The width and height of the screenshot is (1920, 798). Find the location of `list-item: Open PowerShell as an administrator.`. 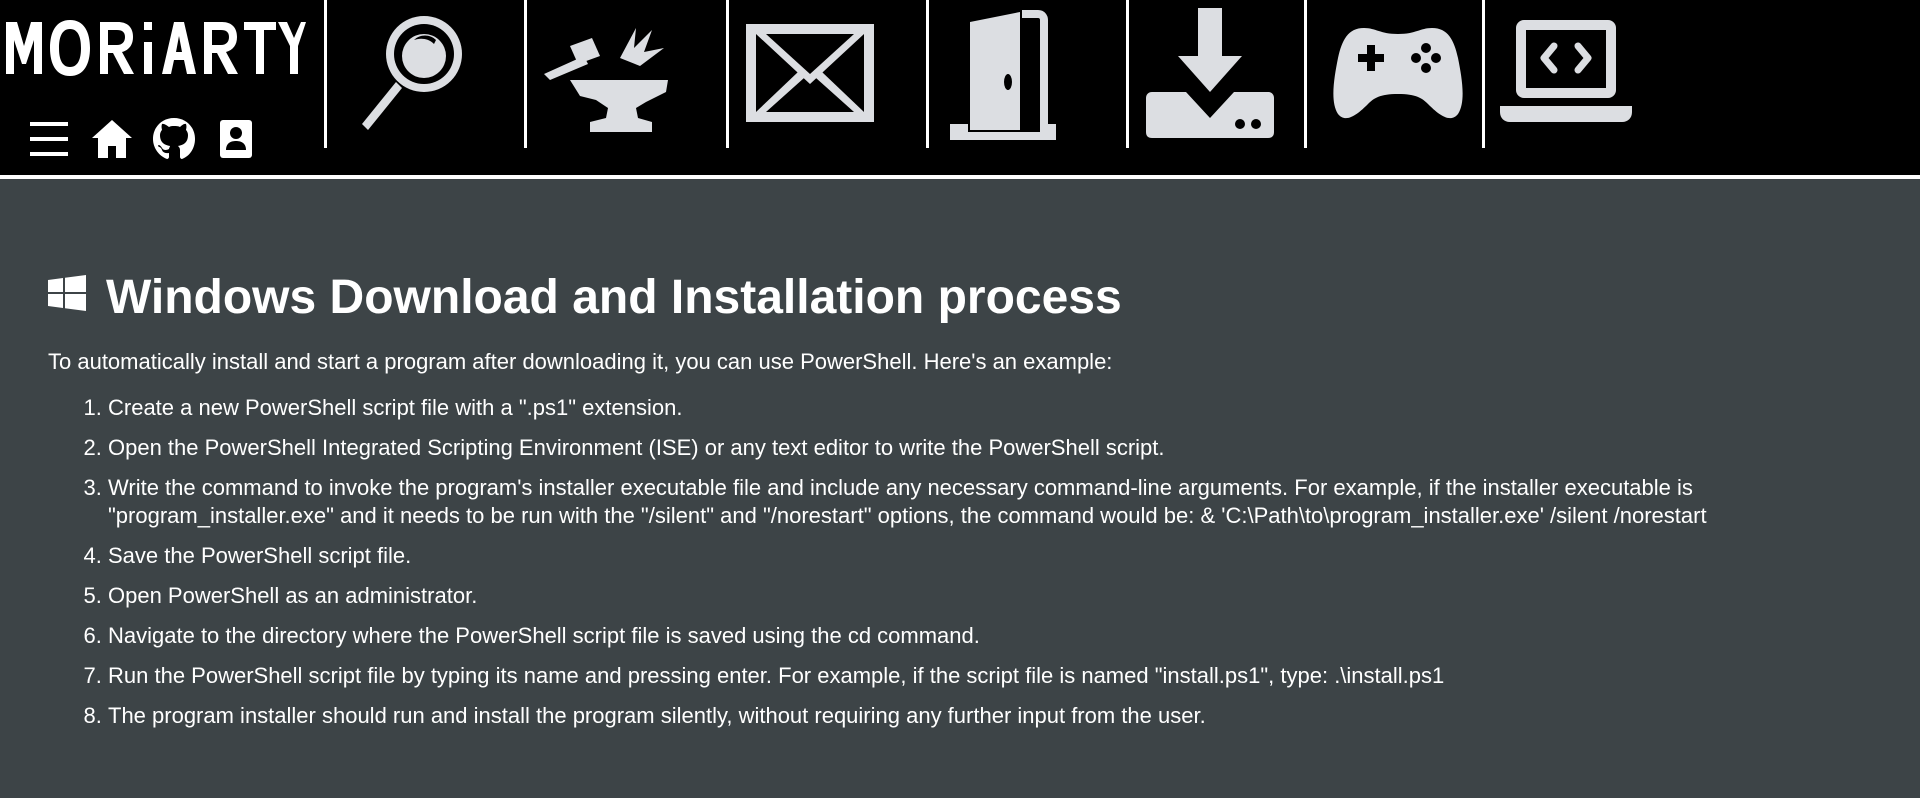

list-item: Open PowerShell as an administrator. is located at coordinates (993, 596).